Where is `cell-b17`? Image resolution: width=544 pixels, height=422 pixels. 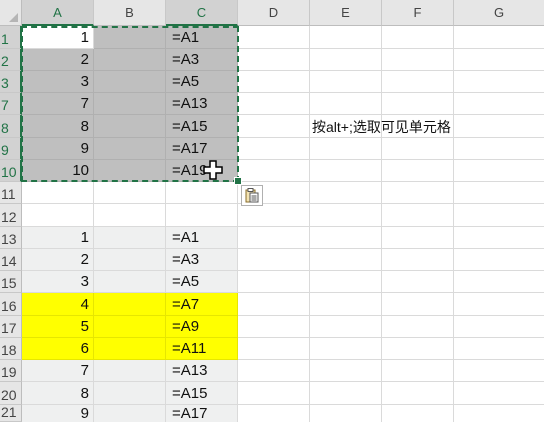 cell-b17 is located at coordinates (130, 327).